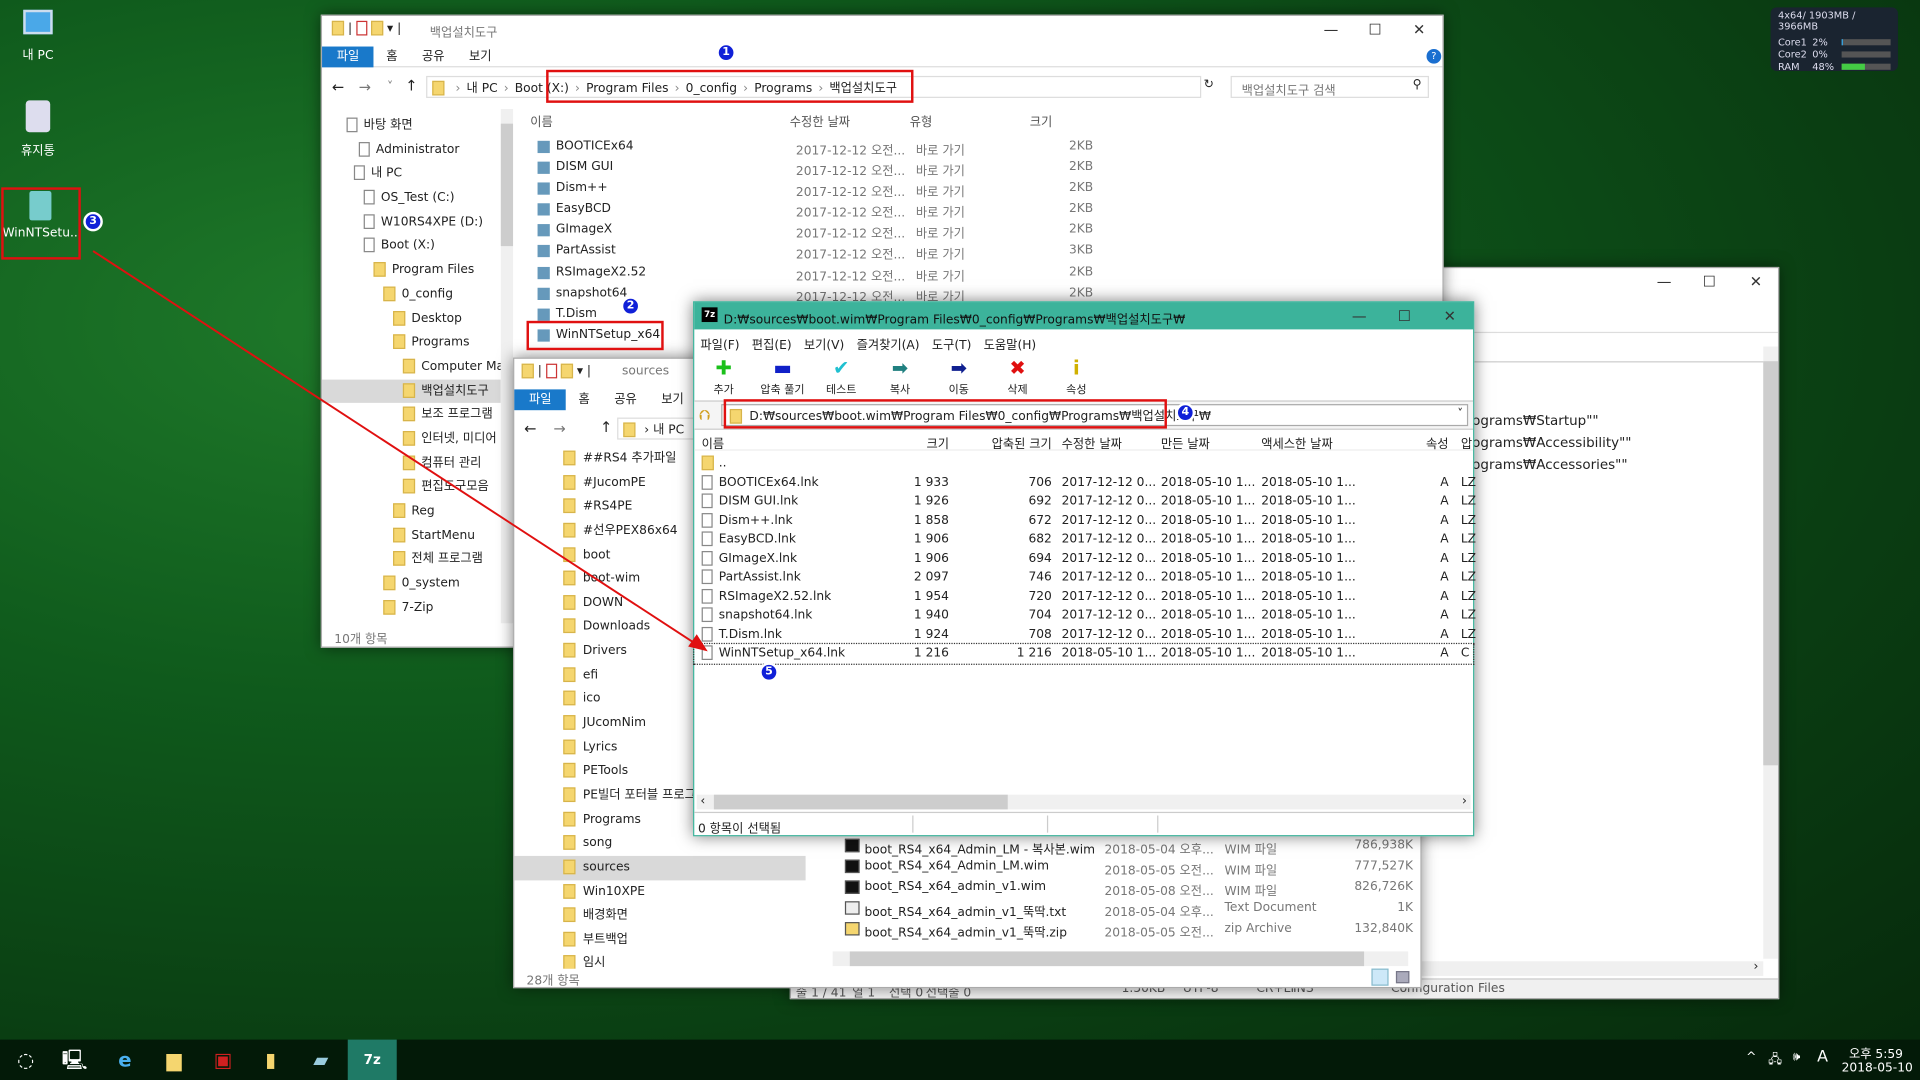 This screenshot has width=1920, height=1080. I want to click on network-icon: 🖧, so click(1775, 1061).